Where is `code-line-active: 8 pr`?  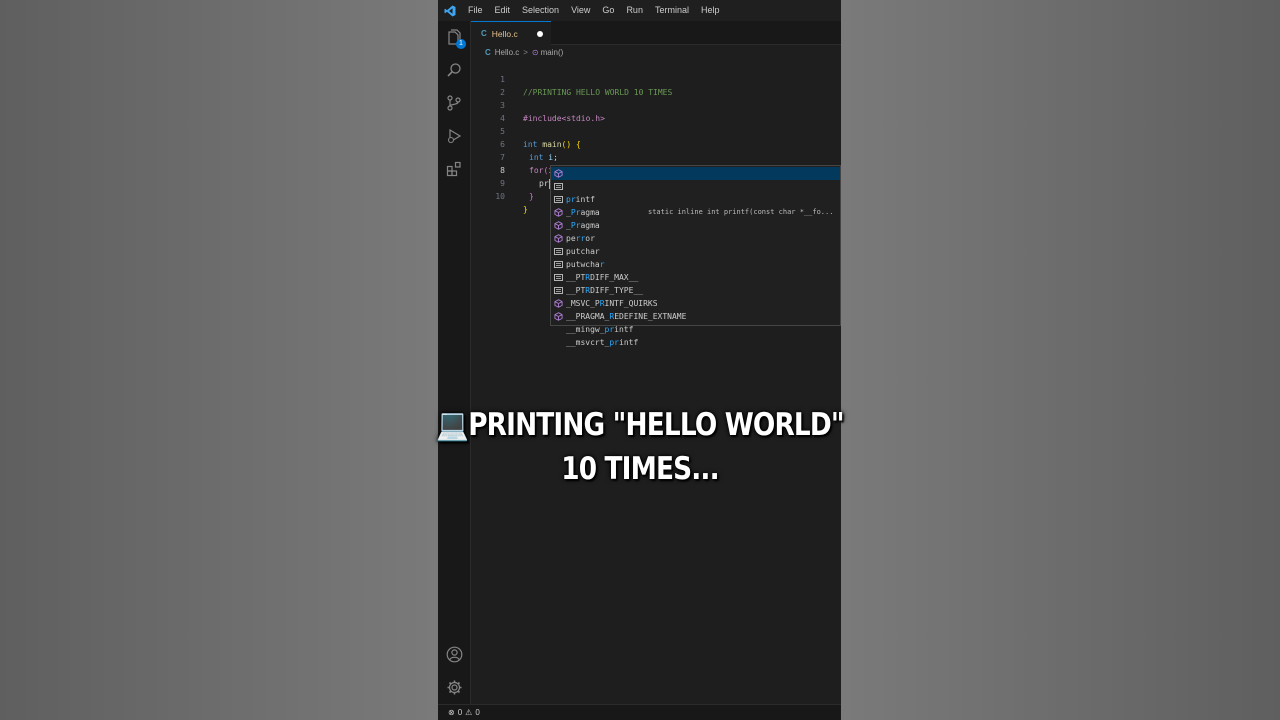
code-line-active: 8 pr is located at coordinates (656, 170).